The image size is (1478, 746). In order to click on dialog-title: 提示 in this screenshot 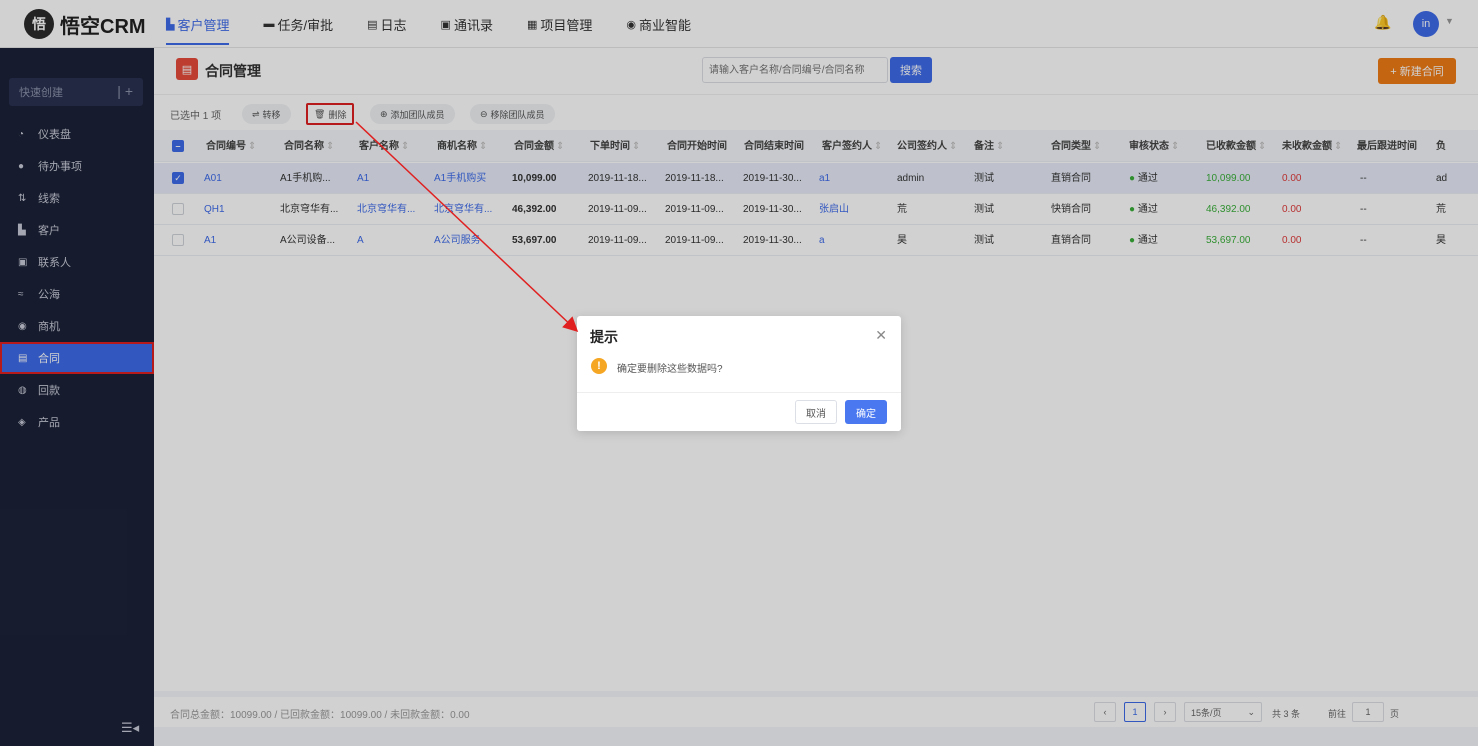, I will do `click(604, 337)`.